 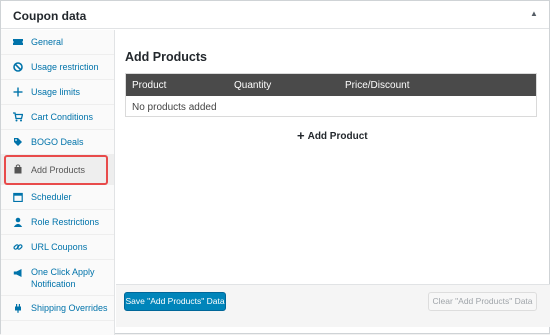 I want to click on user-icon, so click(x=18, y=222).